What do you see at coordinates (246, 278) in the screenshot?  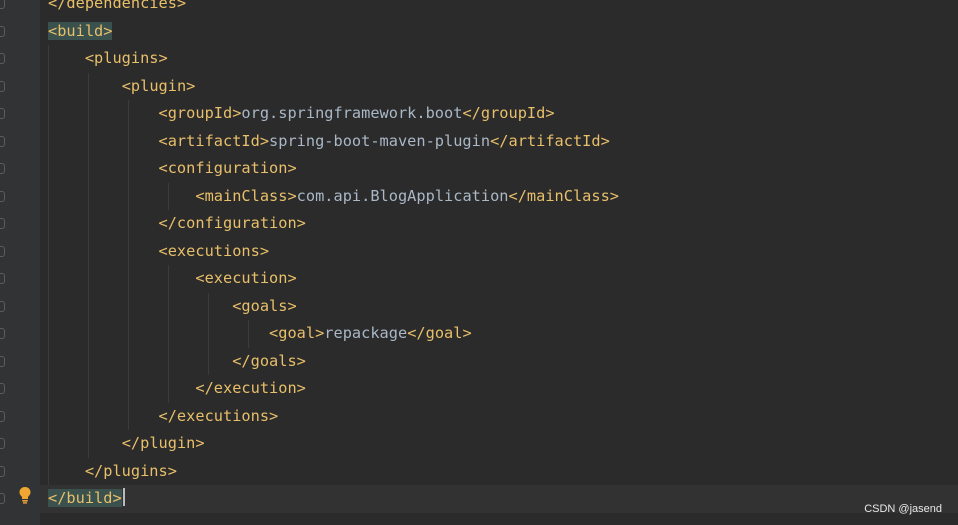 I see `xml-tag: <execution>` at bounding box center [246, 278].